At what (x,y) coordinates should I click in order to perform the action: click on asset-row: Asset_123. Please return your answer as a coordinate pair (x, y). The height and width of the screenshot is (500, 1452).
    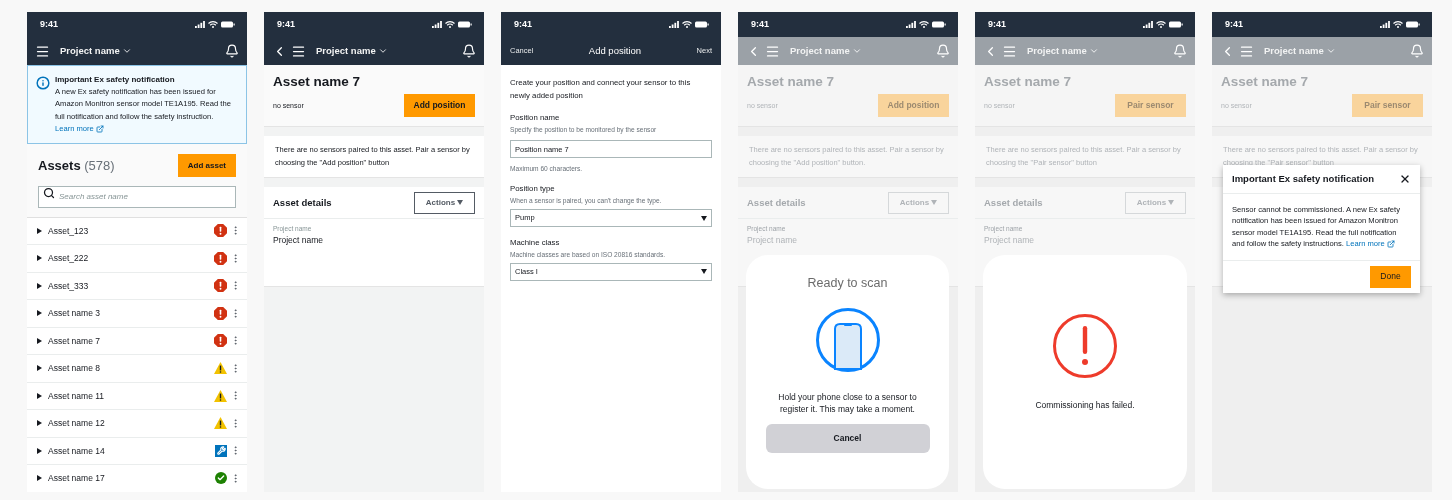
    Looking at the image, I should click on (137, 231).